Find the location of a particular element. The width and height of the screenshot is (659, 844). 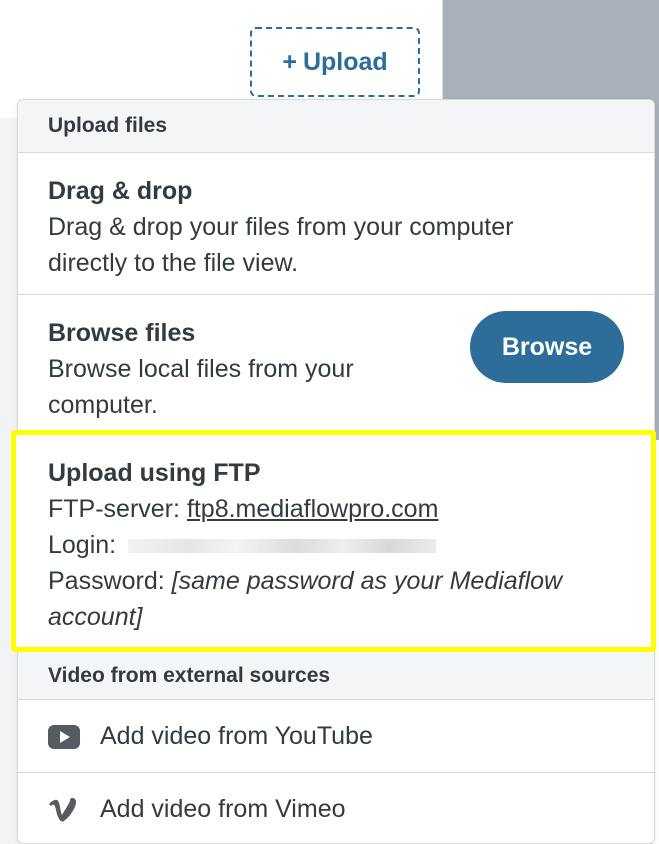

add-youtube-video: Add video from YouTube is located at coordinates (336, 737).